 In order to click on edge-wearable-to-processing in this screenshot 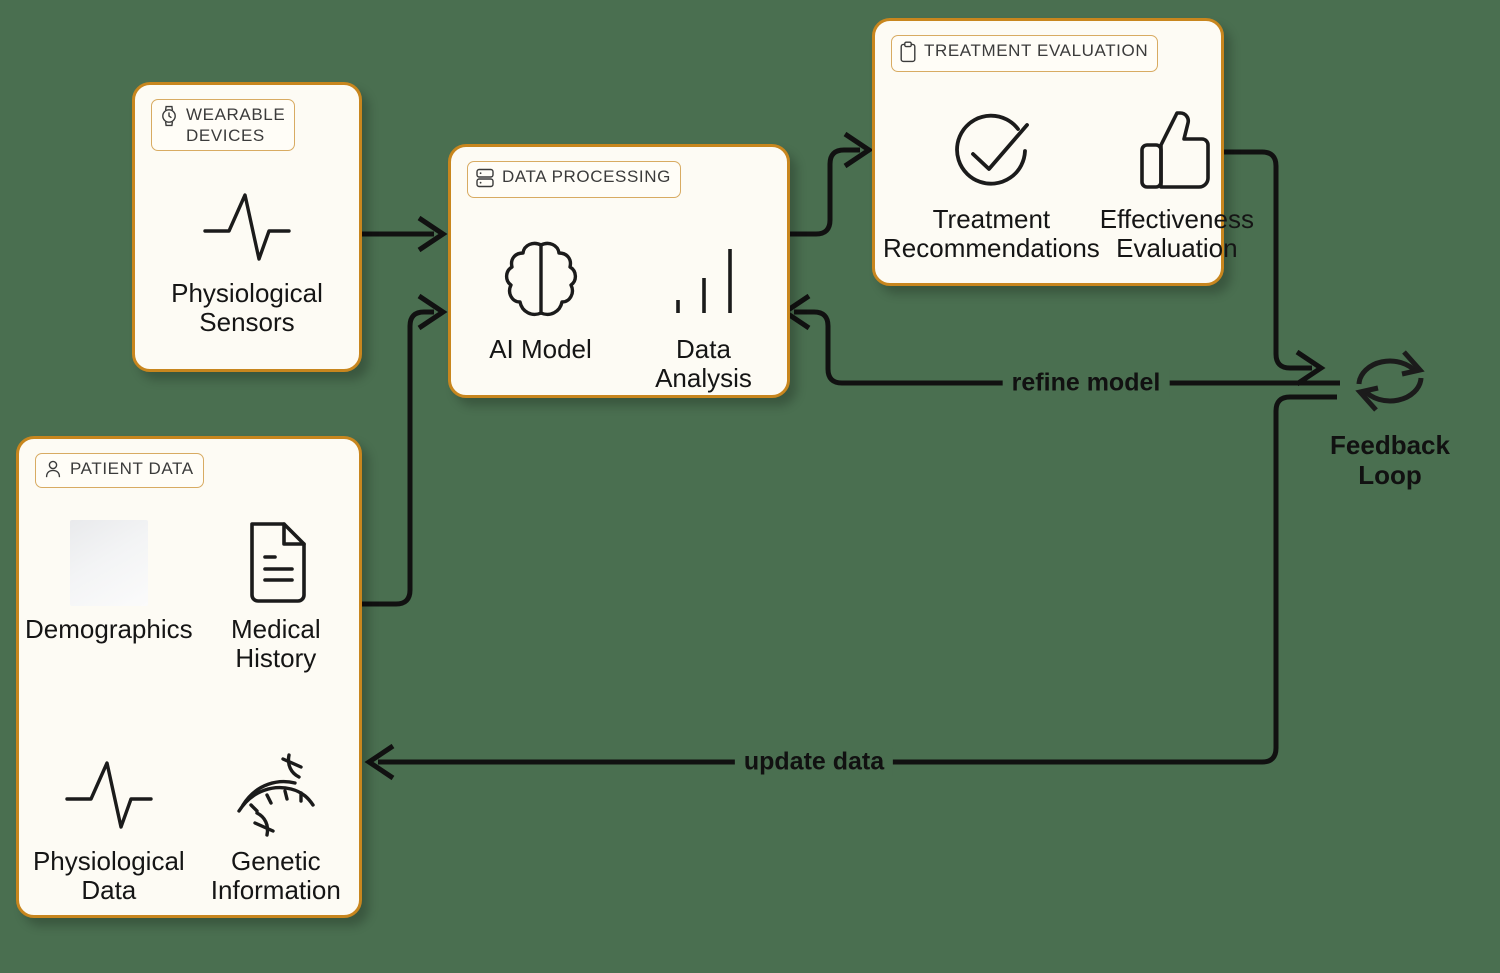, I will do `click(405, 234)`.